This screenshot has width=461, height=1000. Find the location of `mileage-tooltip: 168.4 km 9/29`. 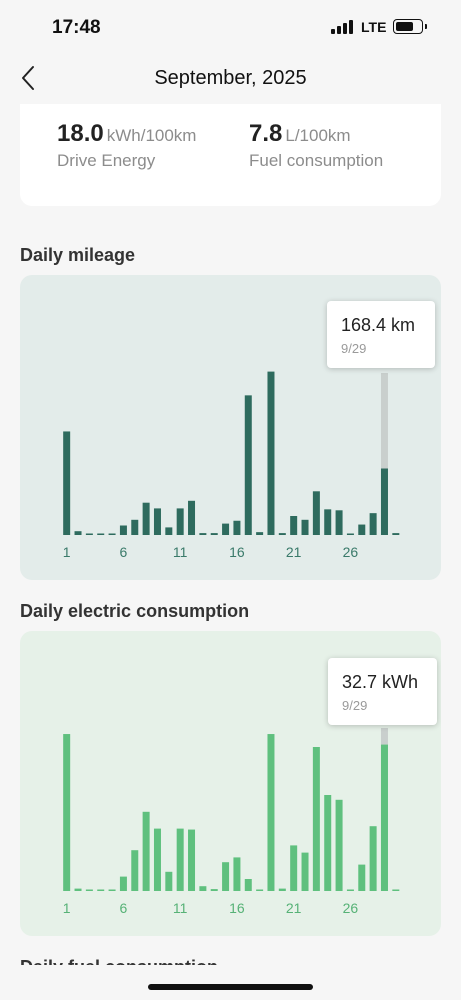

mileage-tooltip: 168.4 km 9/29 is located at coordinates (381, 334).